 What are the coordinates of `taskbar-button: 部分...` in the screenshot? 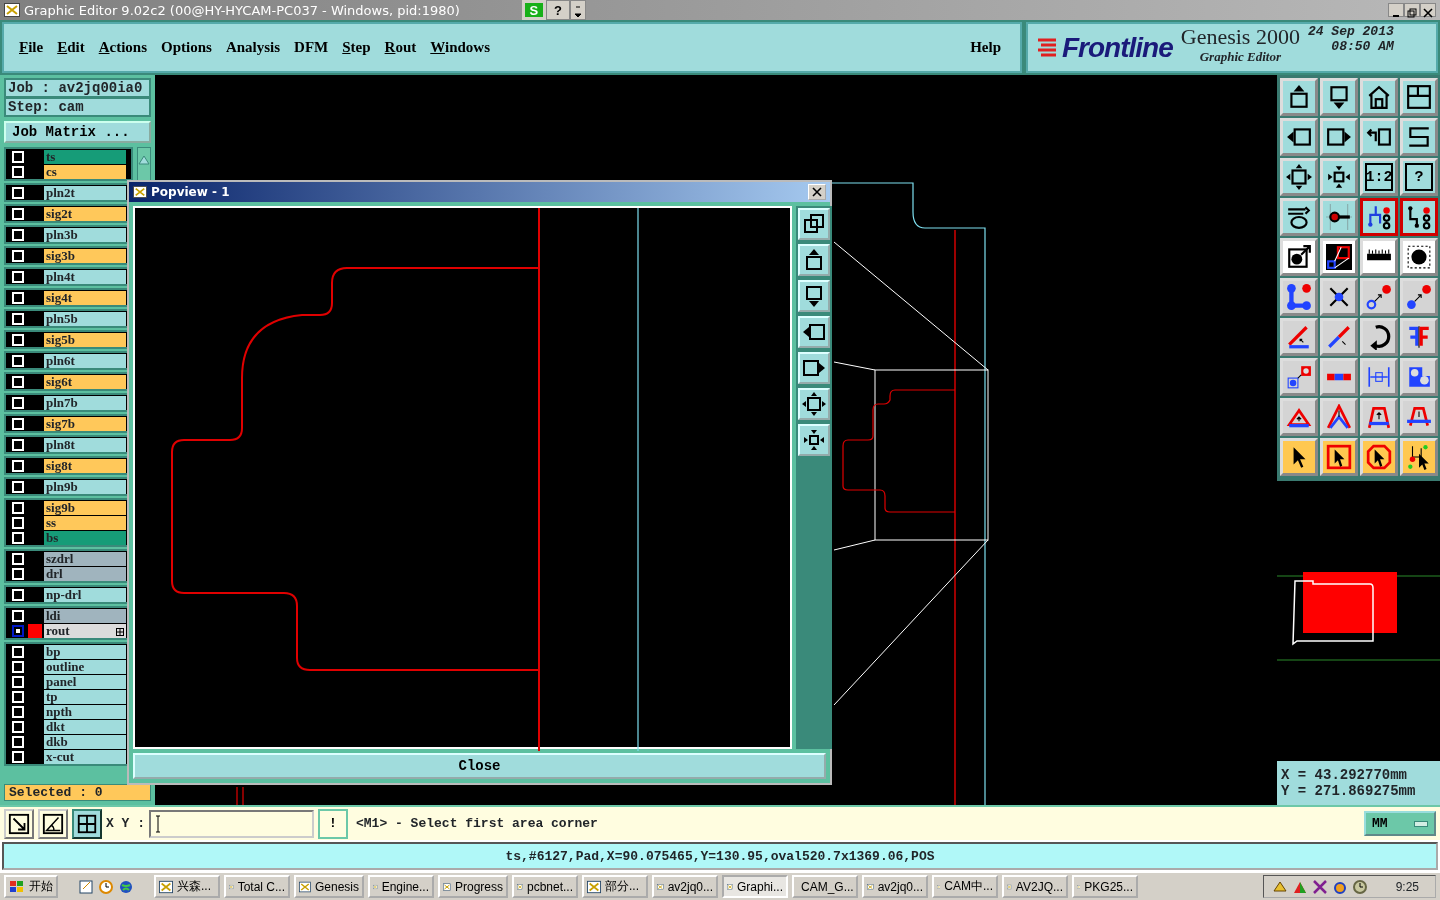 It's located at (615, 886).